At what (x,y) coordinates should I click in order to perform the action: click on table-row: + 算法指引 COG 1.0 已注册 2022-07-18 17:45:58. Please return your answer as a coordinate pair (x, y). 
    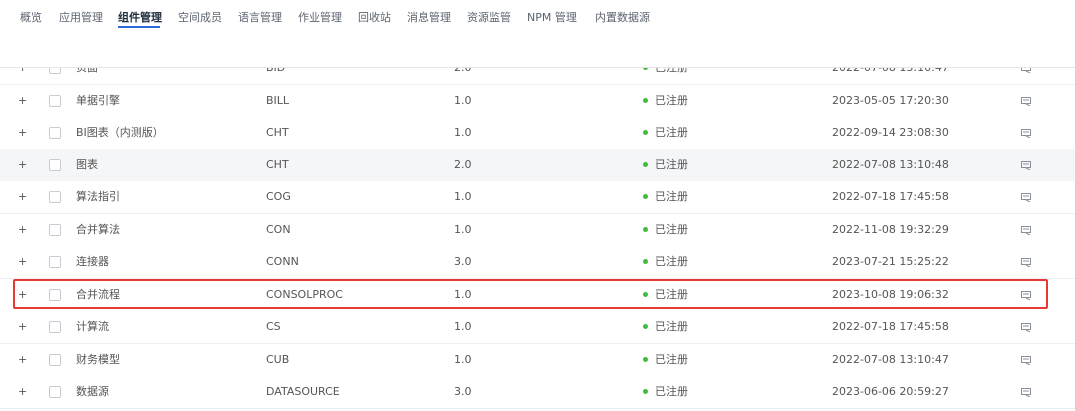
    Looking at the image, I should click on (537, 197).